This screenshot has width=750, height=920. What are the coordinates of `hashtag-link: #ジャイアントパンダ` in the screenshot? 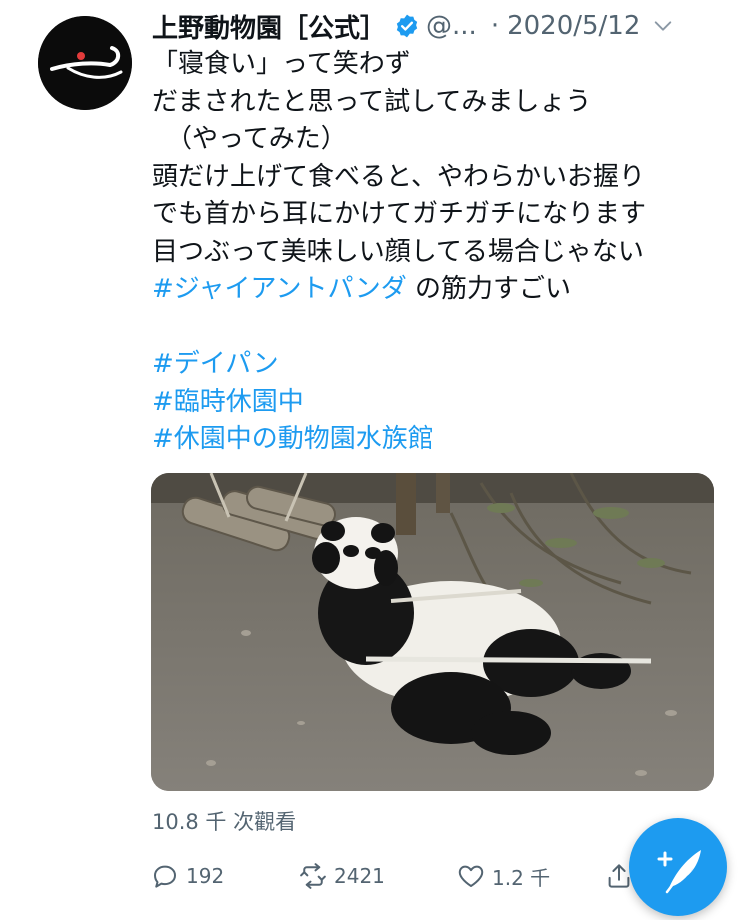 It's located at (279, 289).